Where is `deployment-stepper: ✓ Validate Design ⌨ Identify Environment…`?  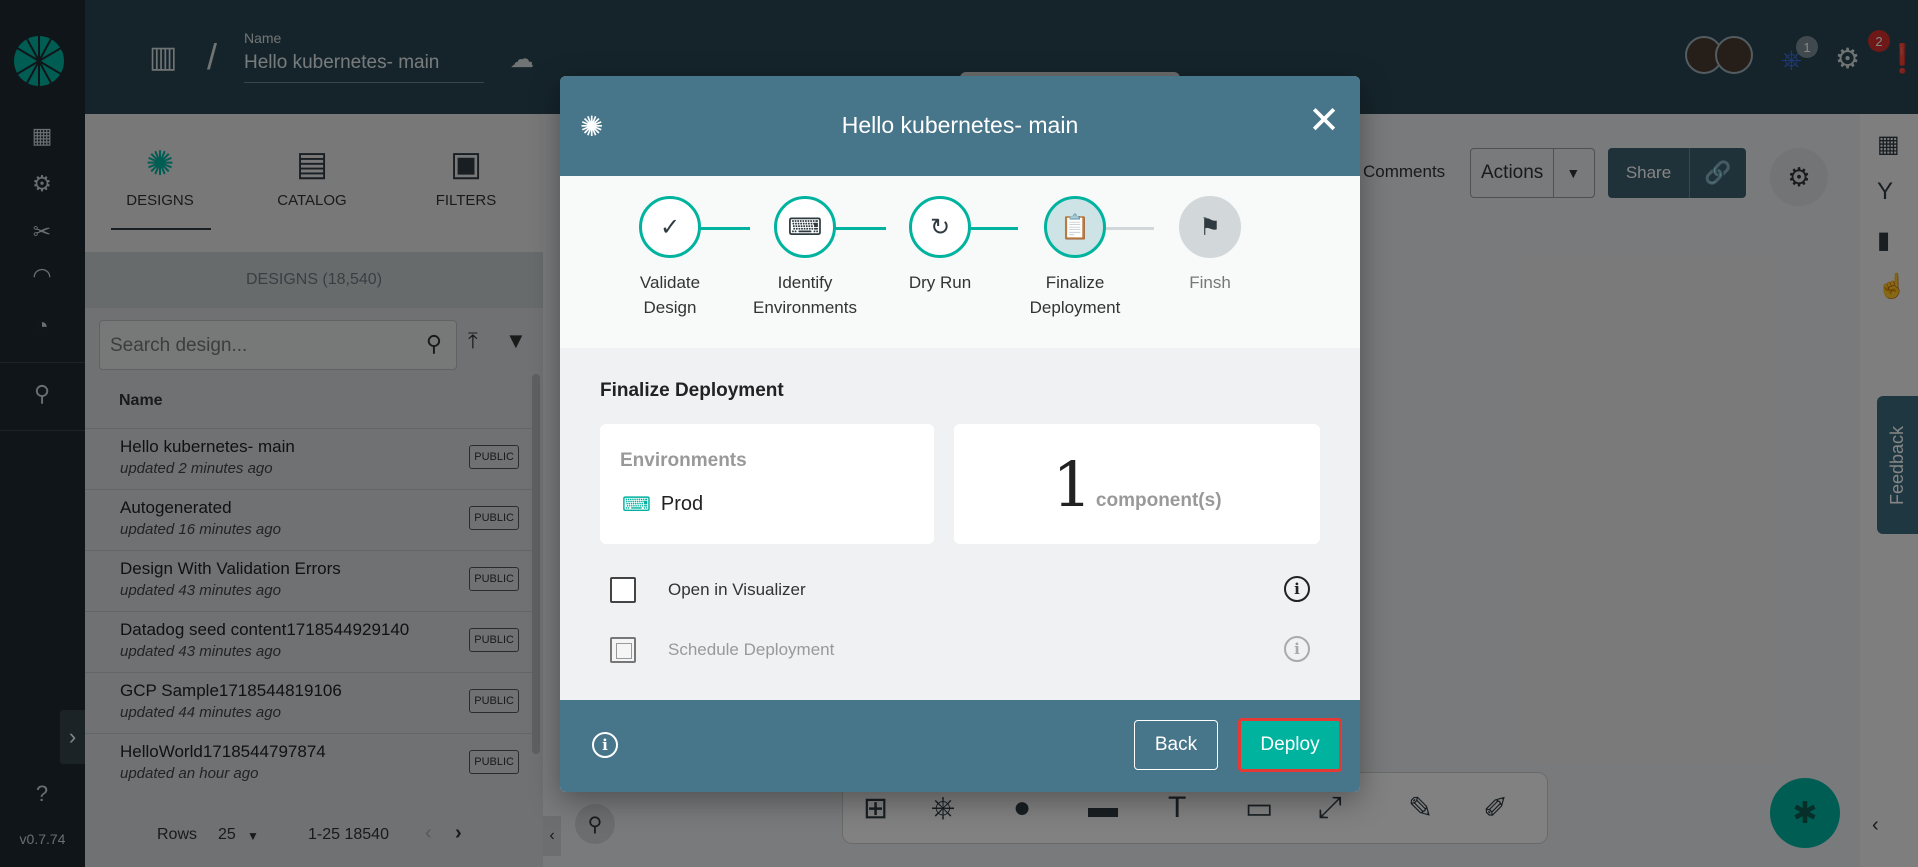 deployment-stepper: ✓ Validate Design ⌨ Identify Environment… is located at coordinates (960, 262).